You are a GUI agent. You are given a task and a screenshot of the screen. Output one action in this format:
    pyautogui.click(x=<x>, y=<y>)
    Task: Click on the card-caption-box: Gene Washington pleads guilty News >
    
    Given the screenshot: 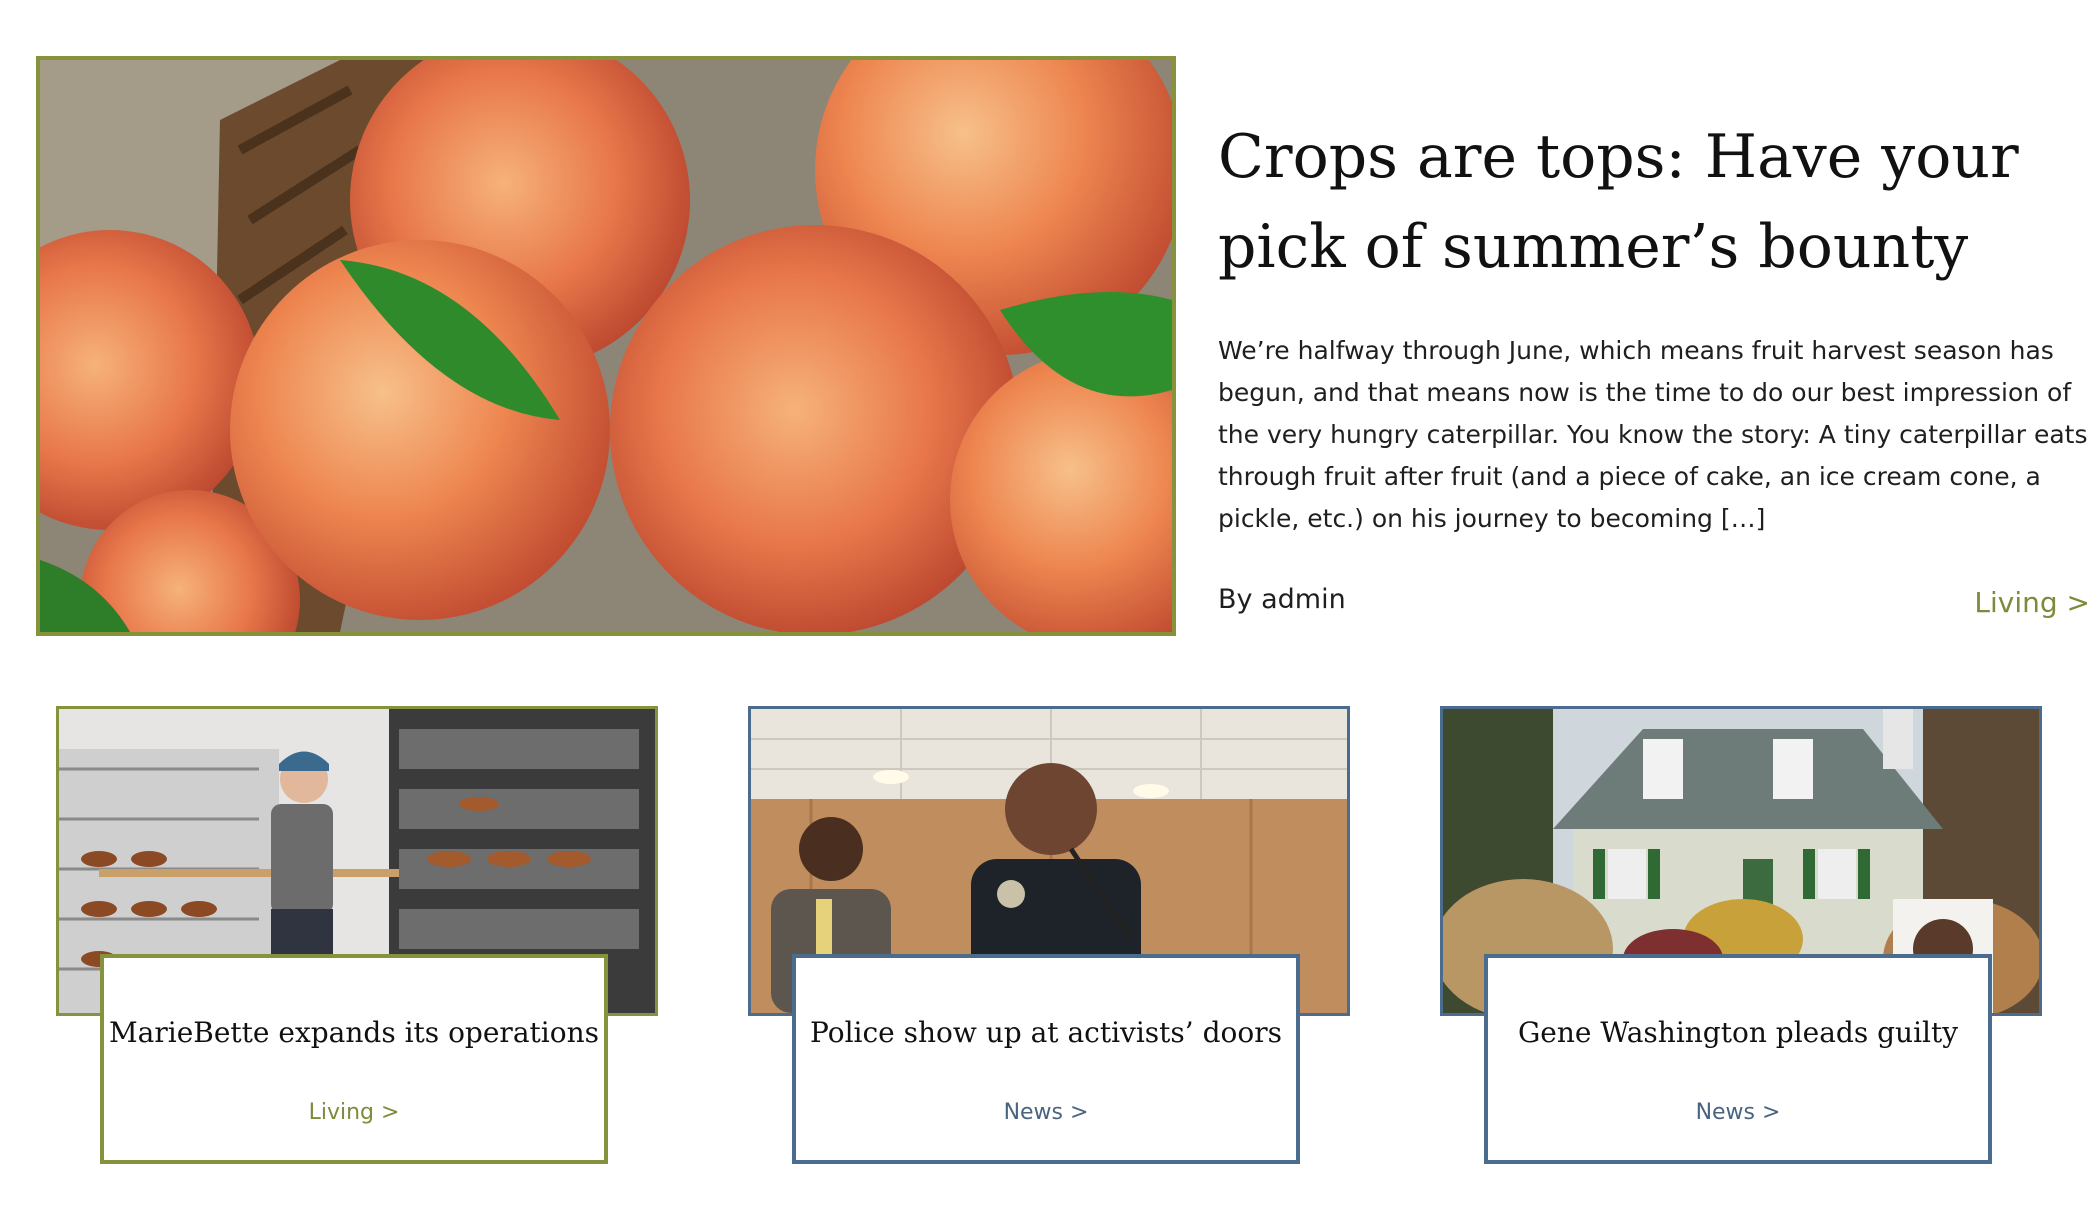 What is the action you would take?
    pyautogui.click(x=1738, y=1059)
    